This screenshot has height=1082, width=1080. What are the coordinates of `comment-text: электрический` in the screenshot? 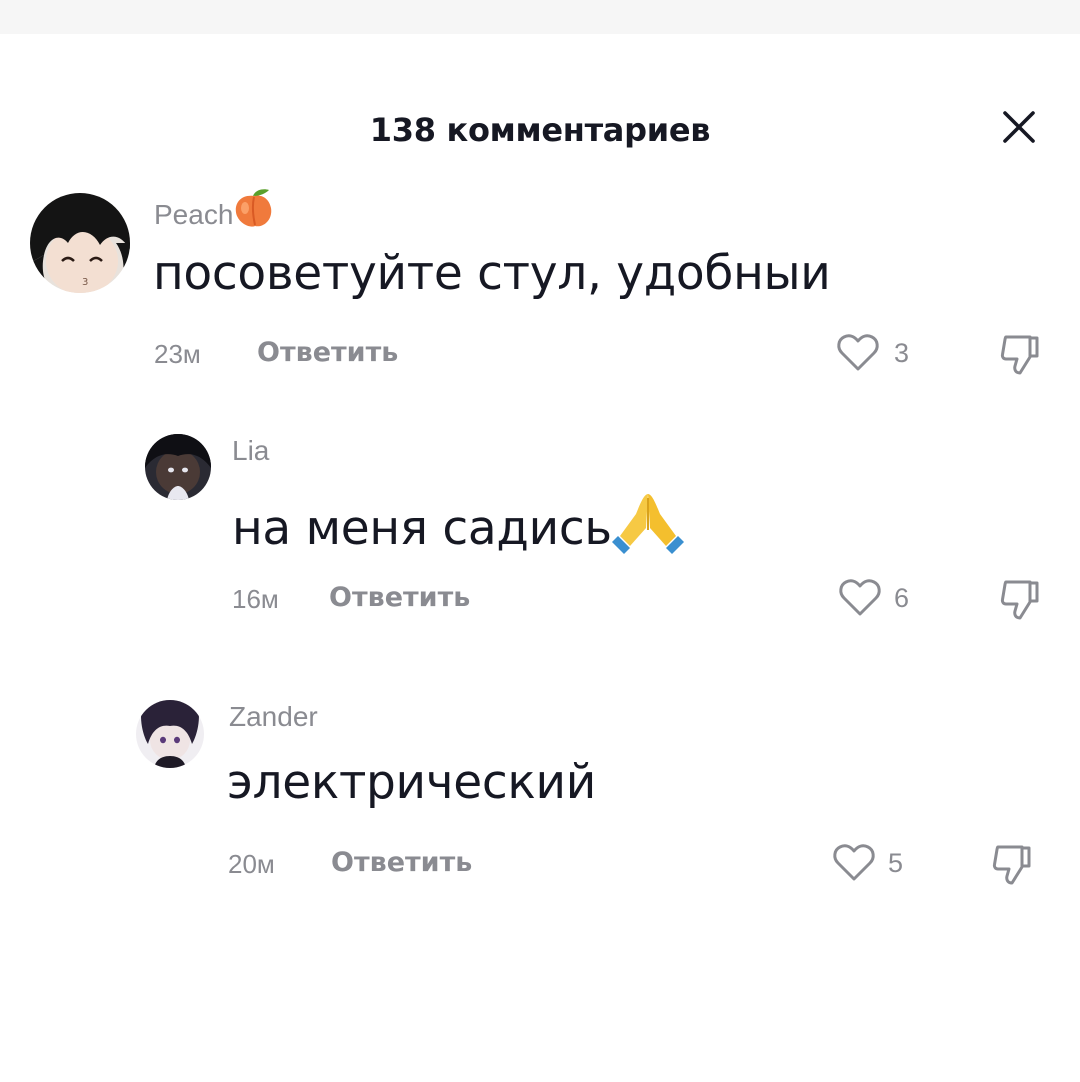 It's located at (412, 782).